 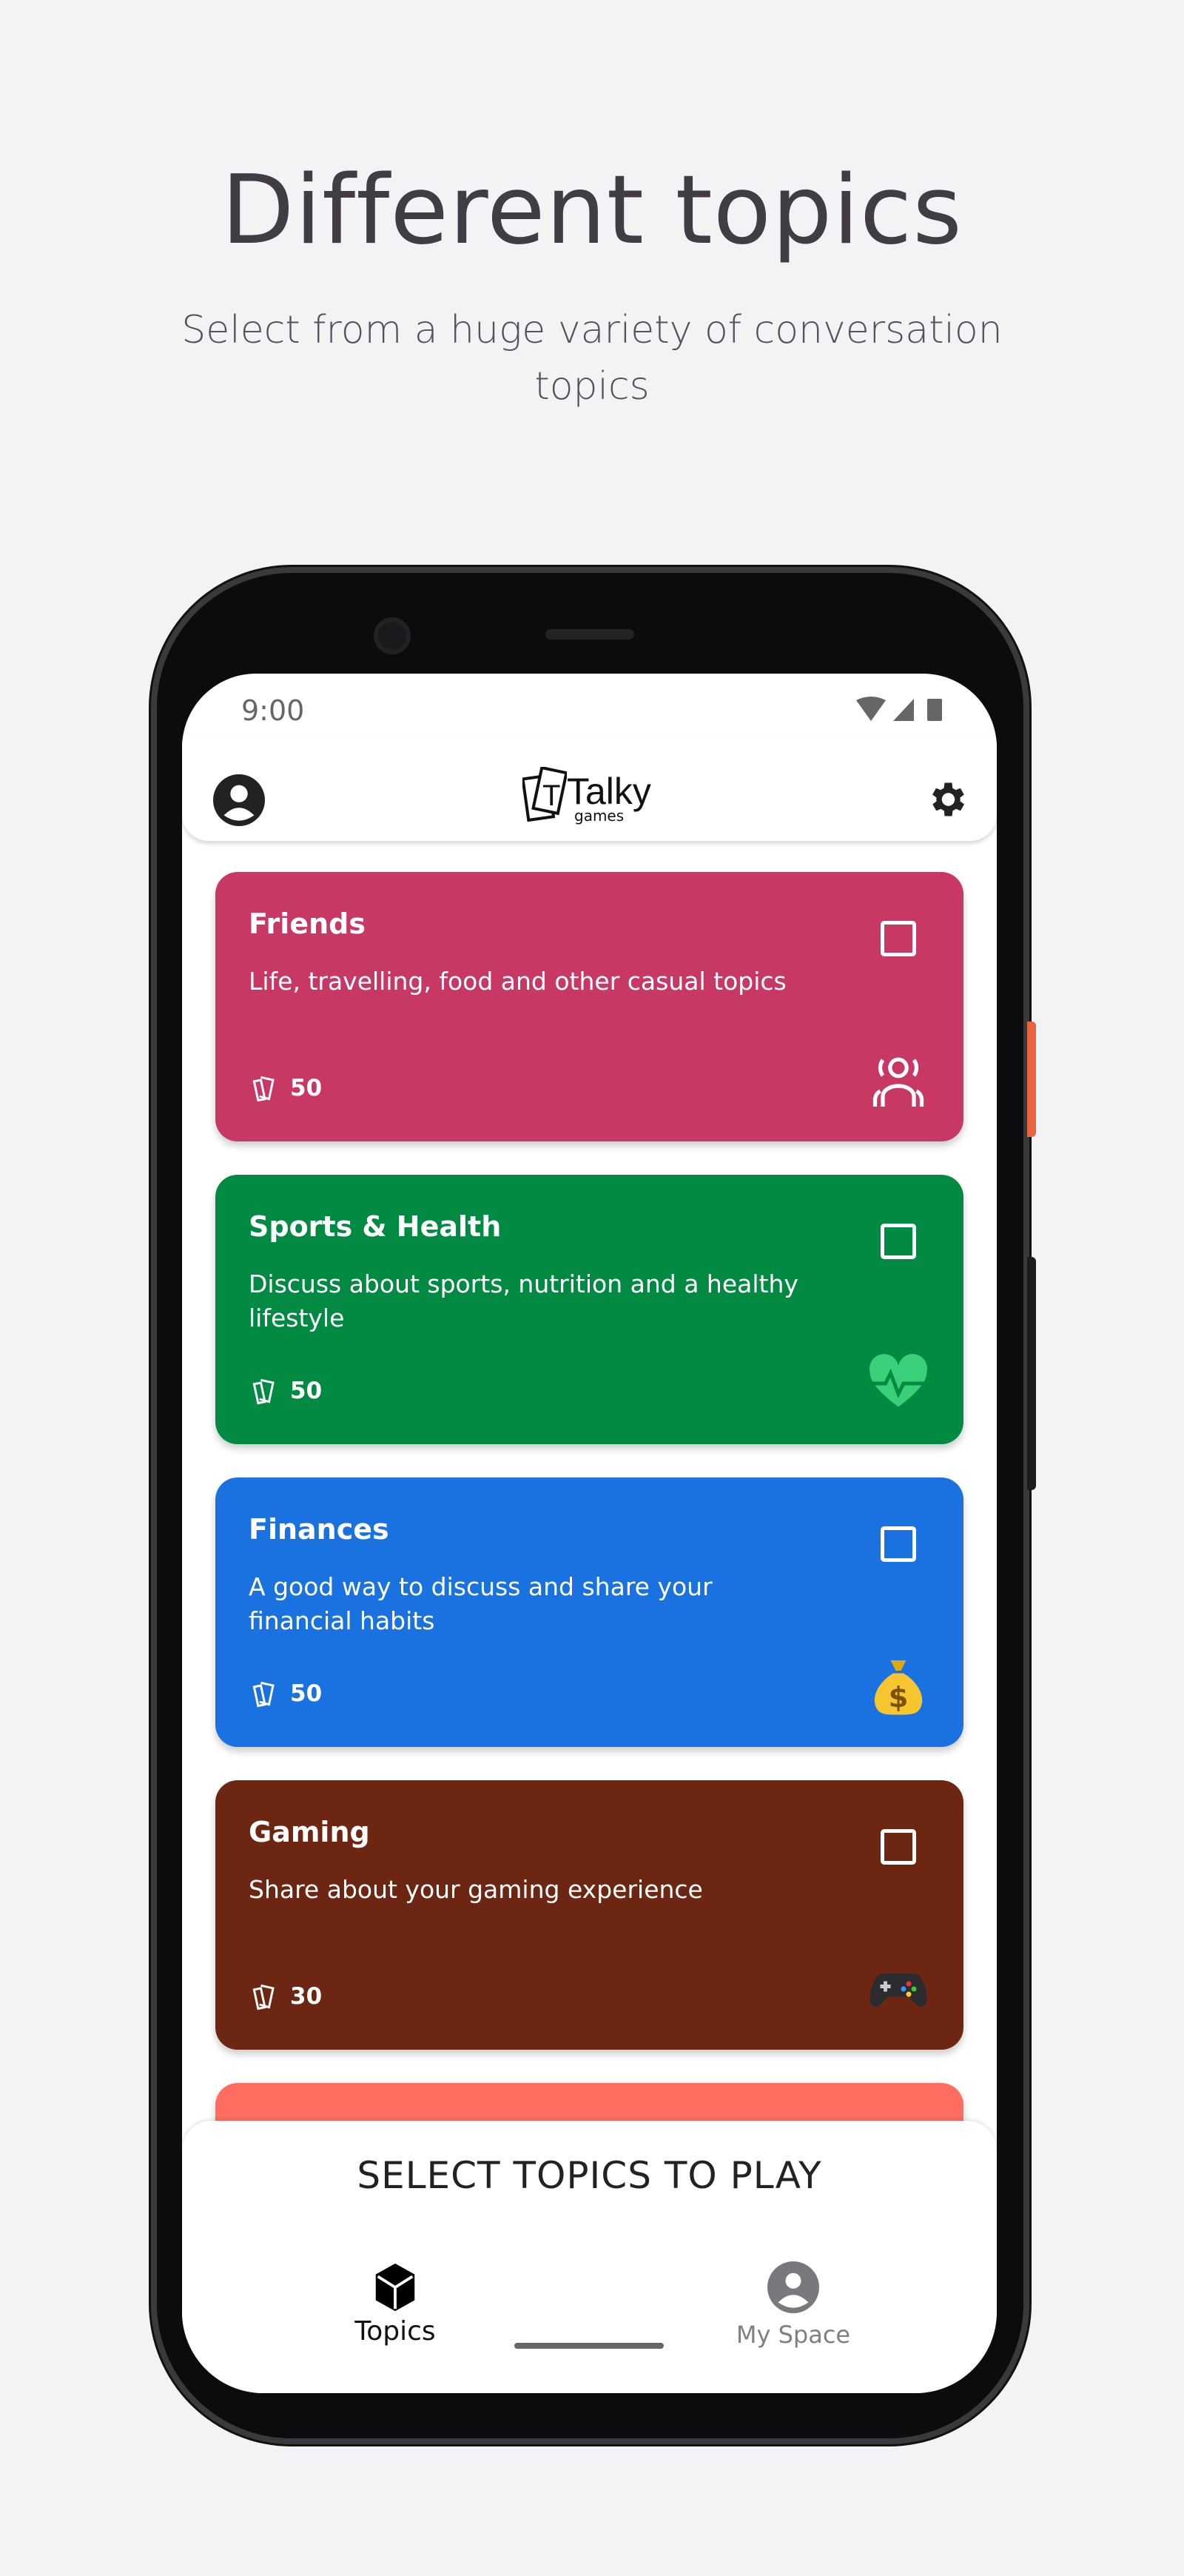 What do you see at coordinates (903, 710) in the screenshot?
I see `signal-icon` at bounding box center [903, 710].